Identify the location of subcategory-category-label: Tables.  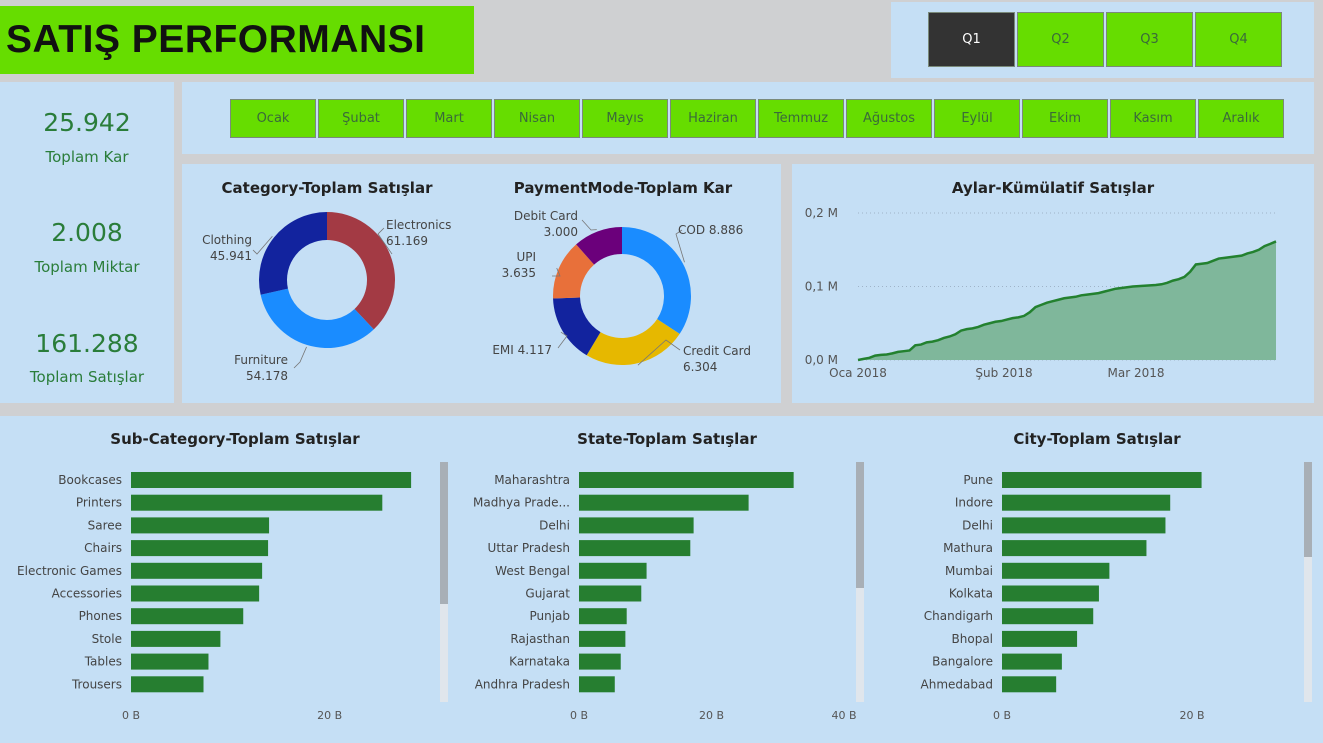
(103, 662).